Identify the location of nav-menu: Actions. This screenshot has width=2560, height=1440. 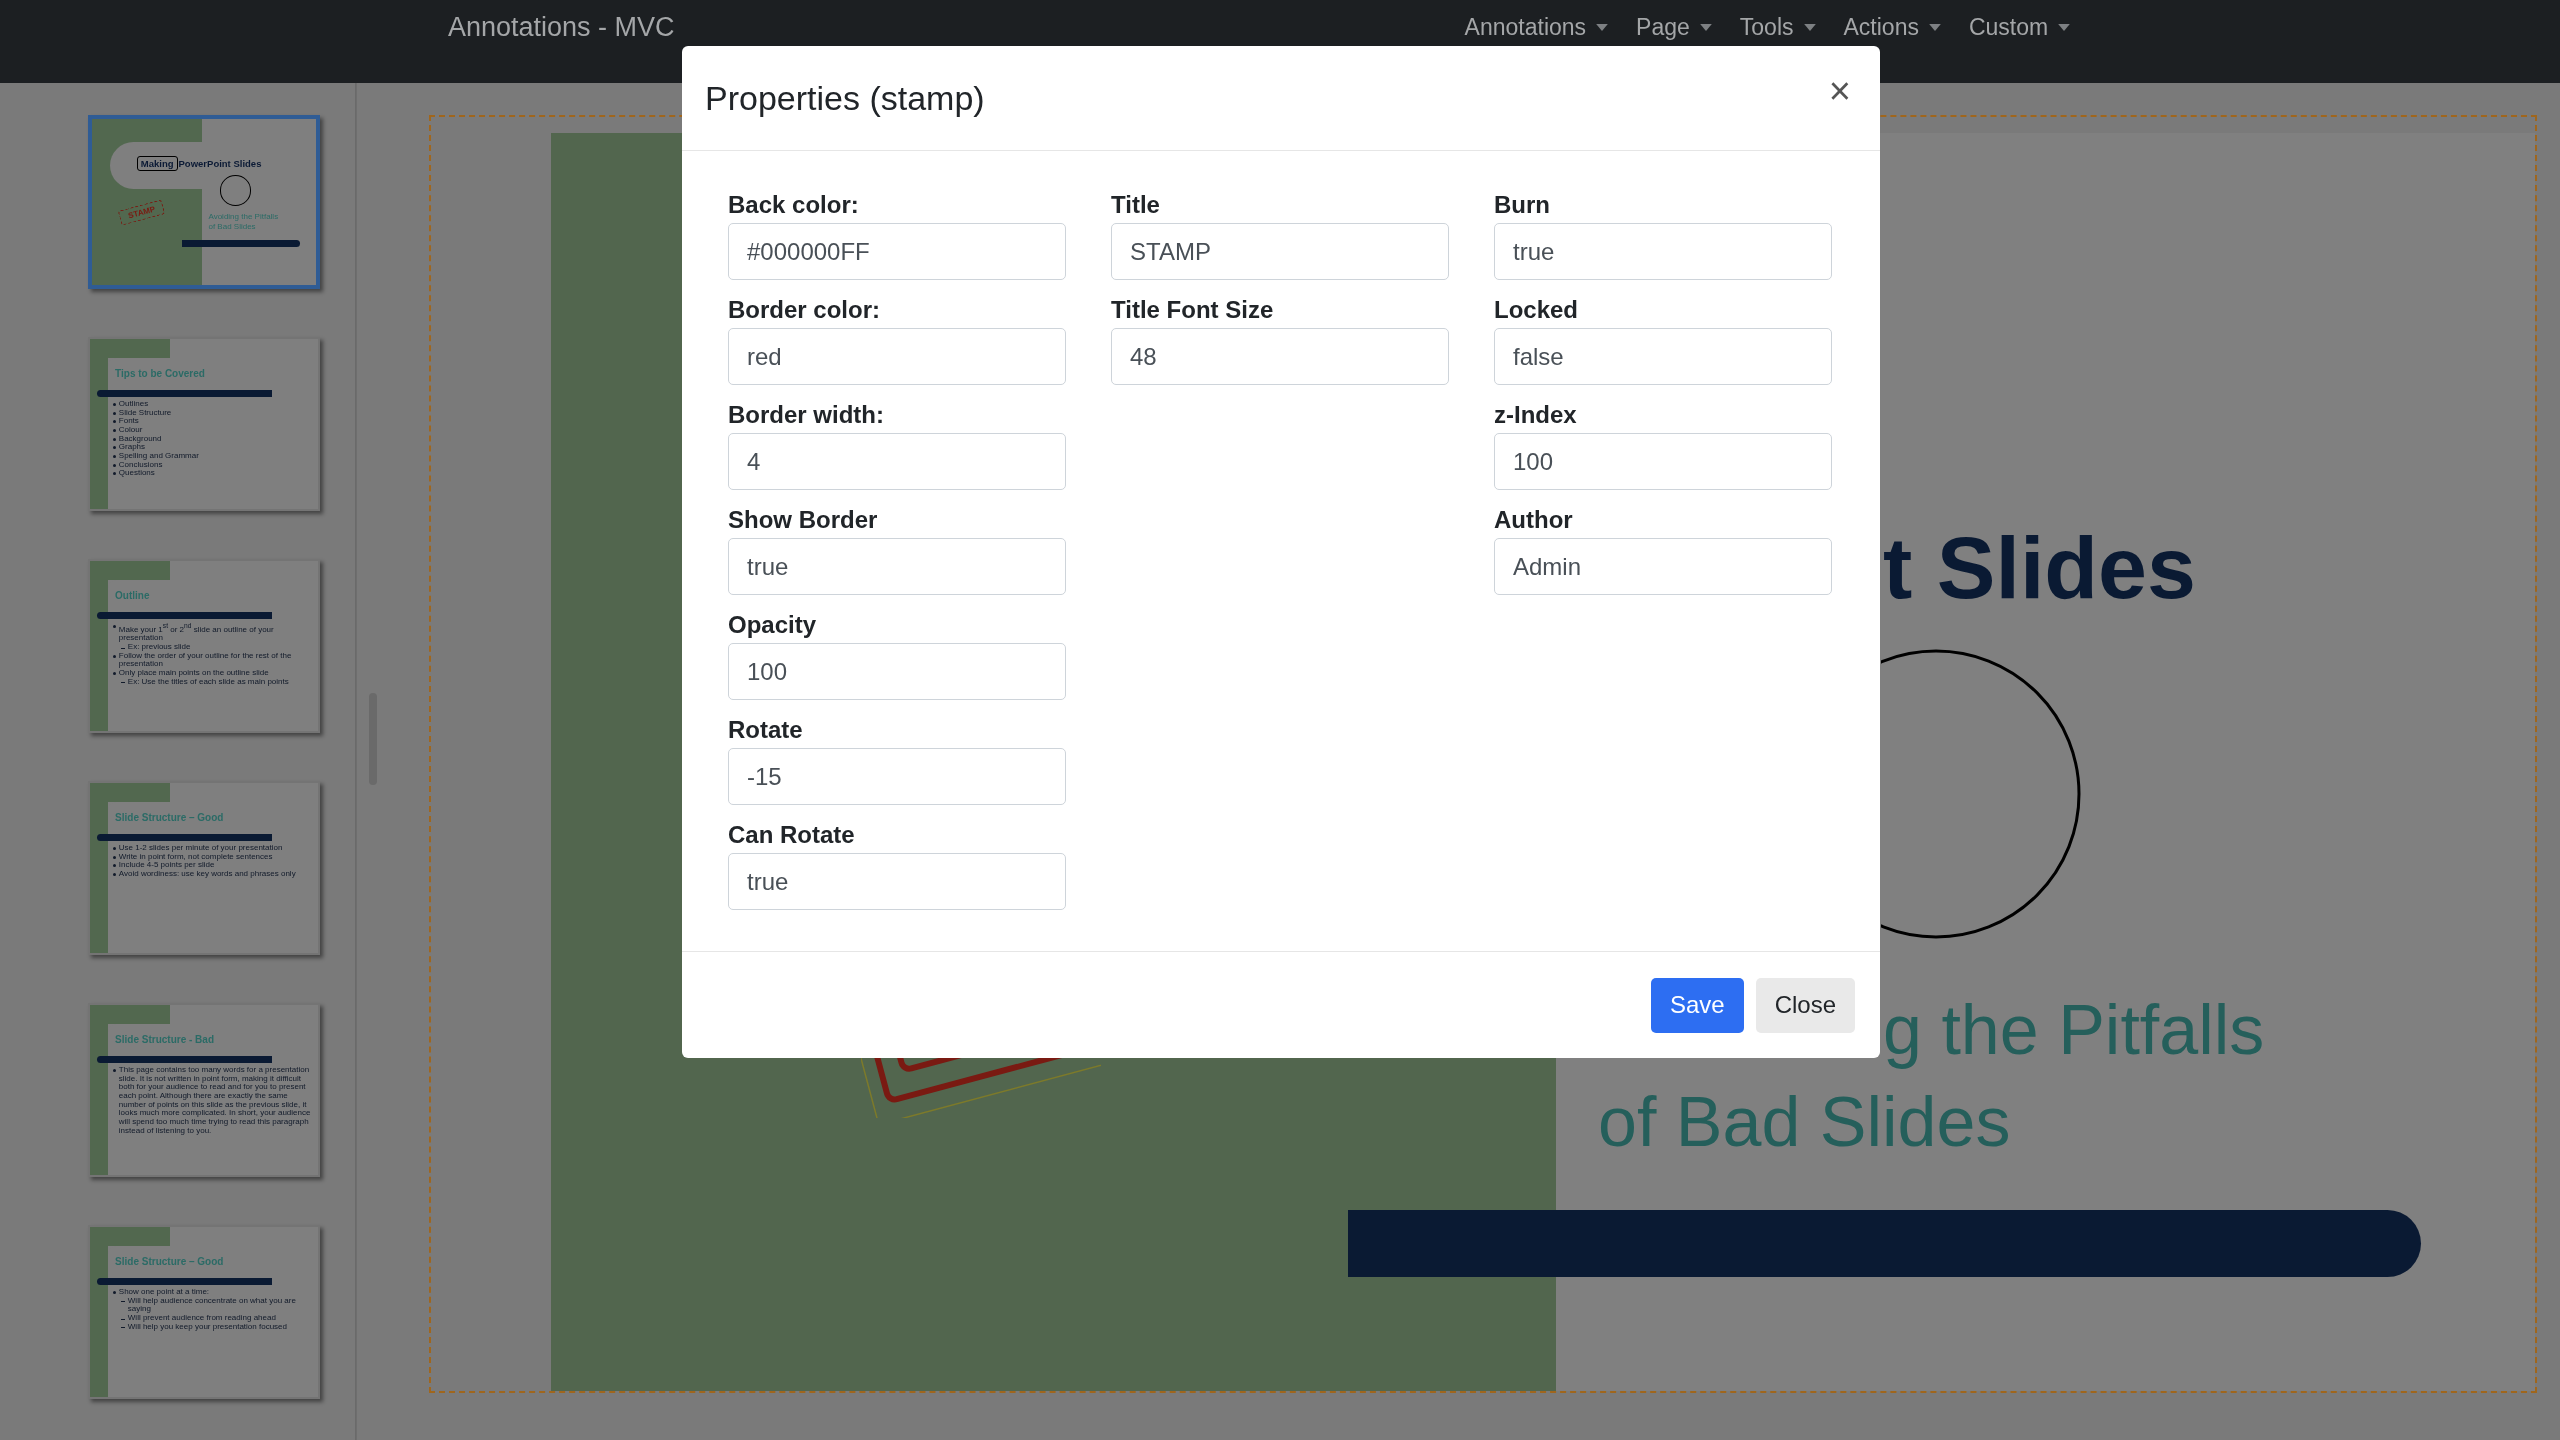
(1892, 27).